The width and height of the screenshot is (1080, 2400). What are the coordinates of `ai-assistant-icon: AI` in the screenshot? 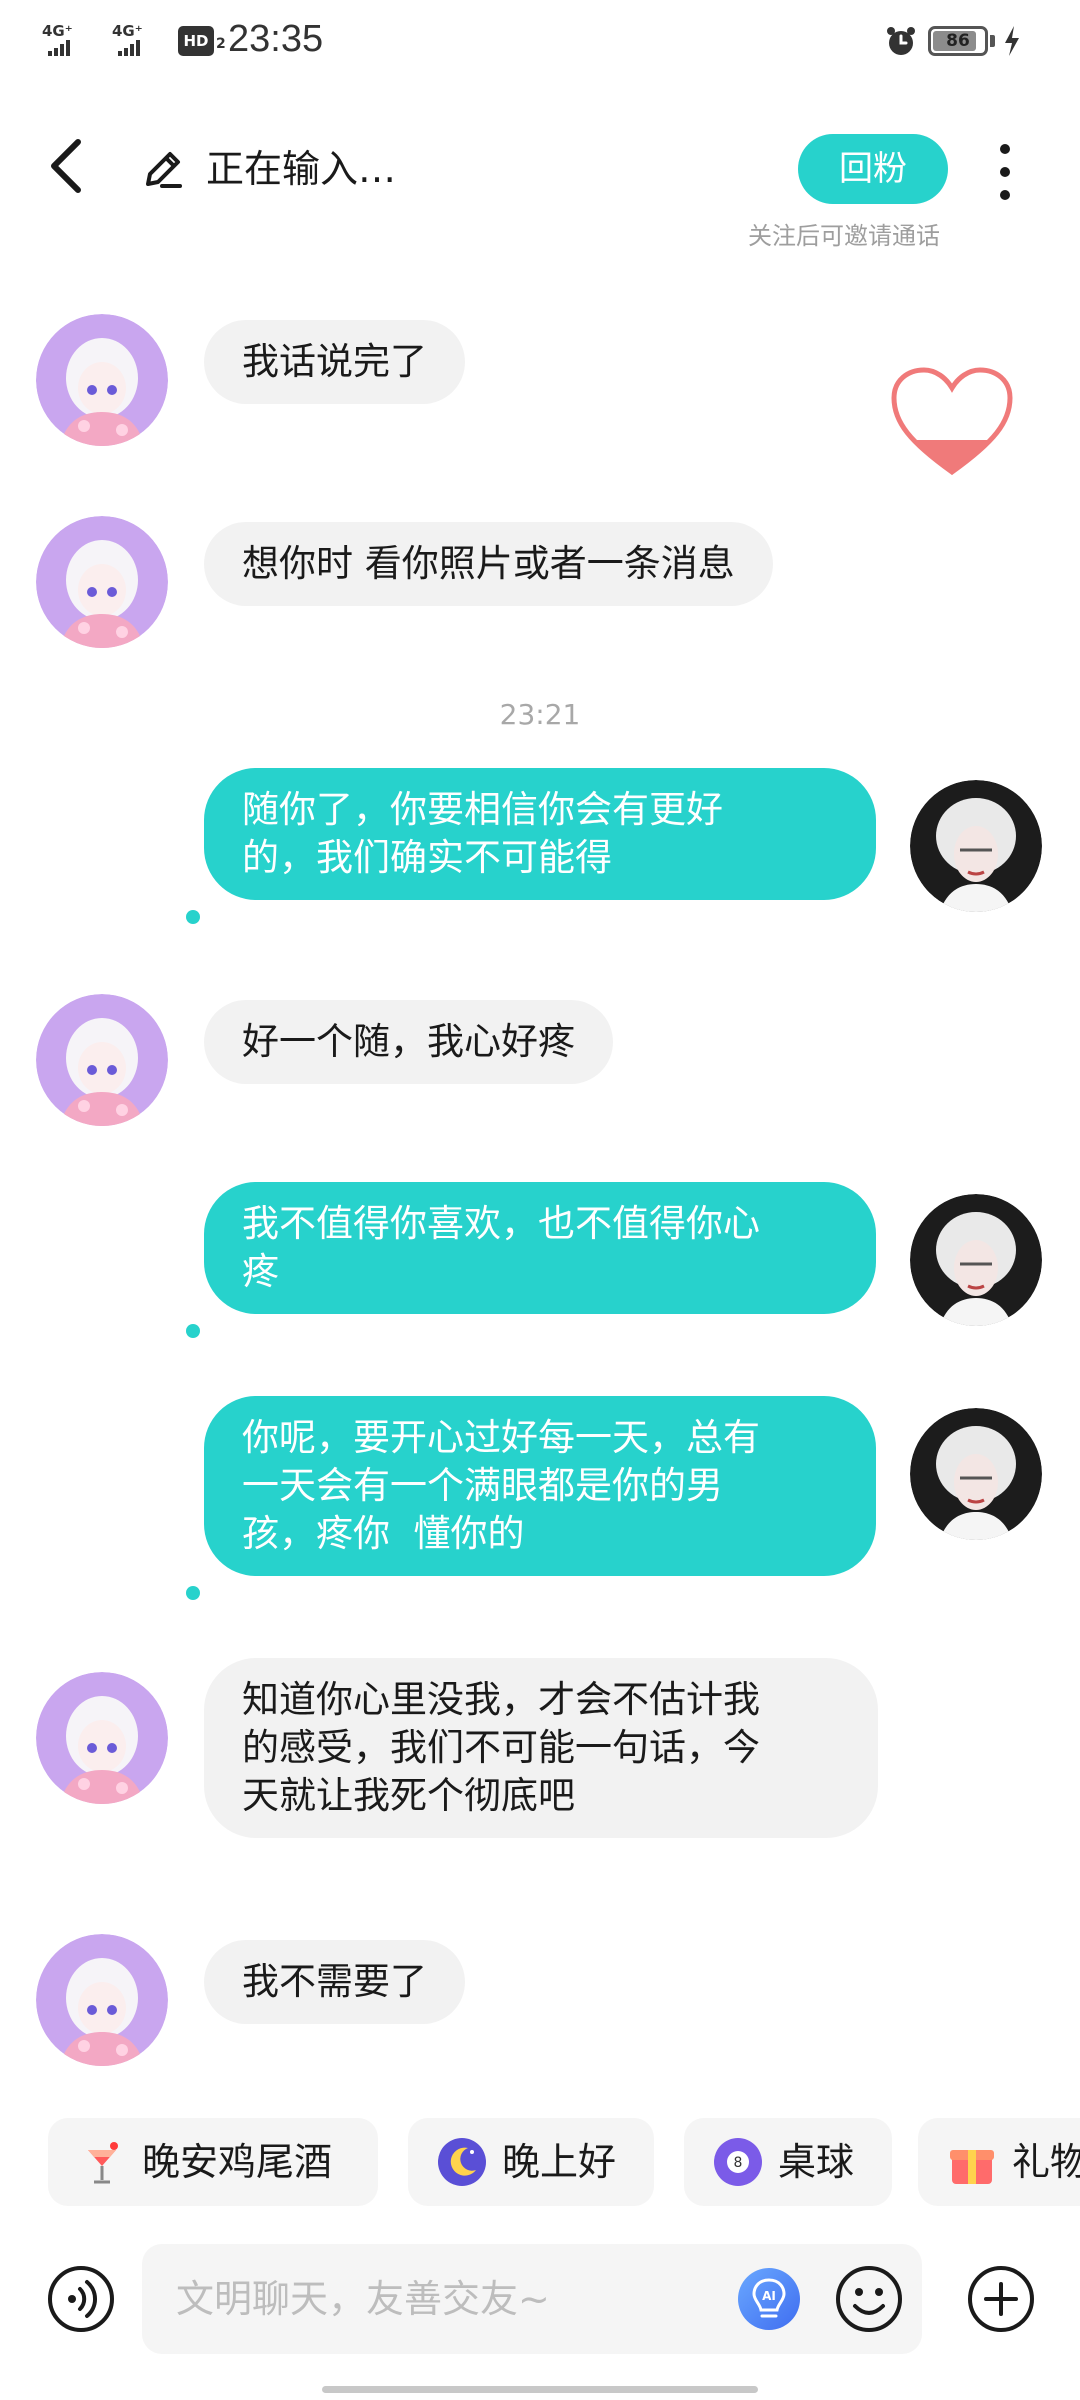 It's located at (769, 2299).